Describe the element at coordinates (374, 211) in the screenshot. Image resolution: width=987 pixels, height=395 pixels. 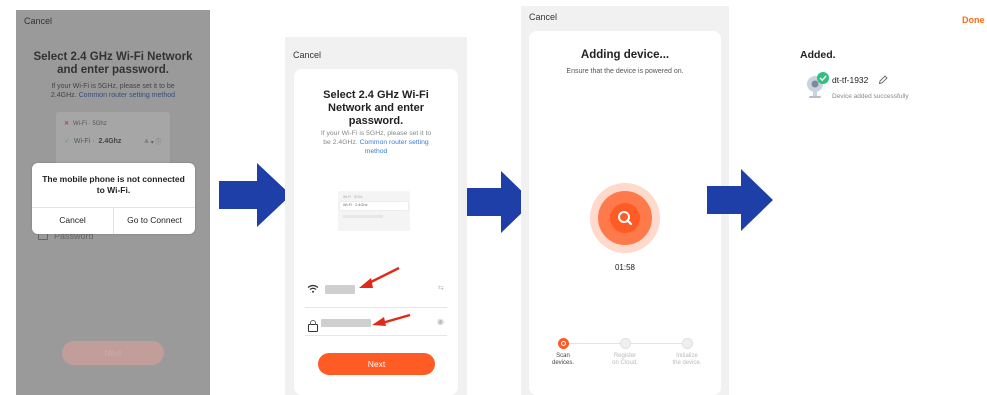
I see `wifi-illustration: Wi-Fi · 5Ghz Wi-Fi · 2.4Ghz` at that location.